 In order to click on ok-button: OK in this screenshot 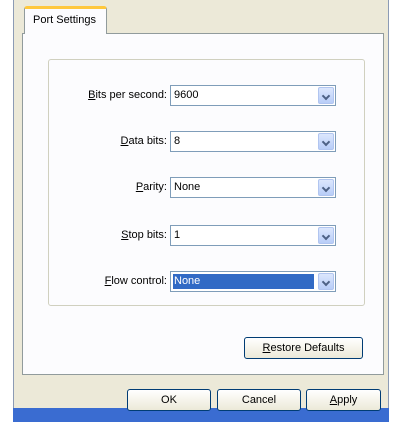, I will do `click(169, 400)`.